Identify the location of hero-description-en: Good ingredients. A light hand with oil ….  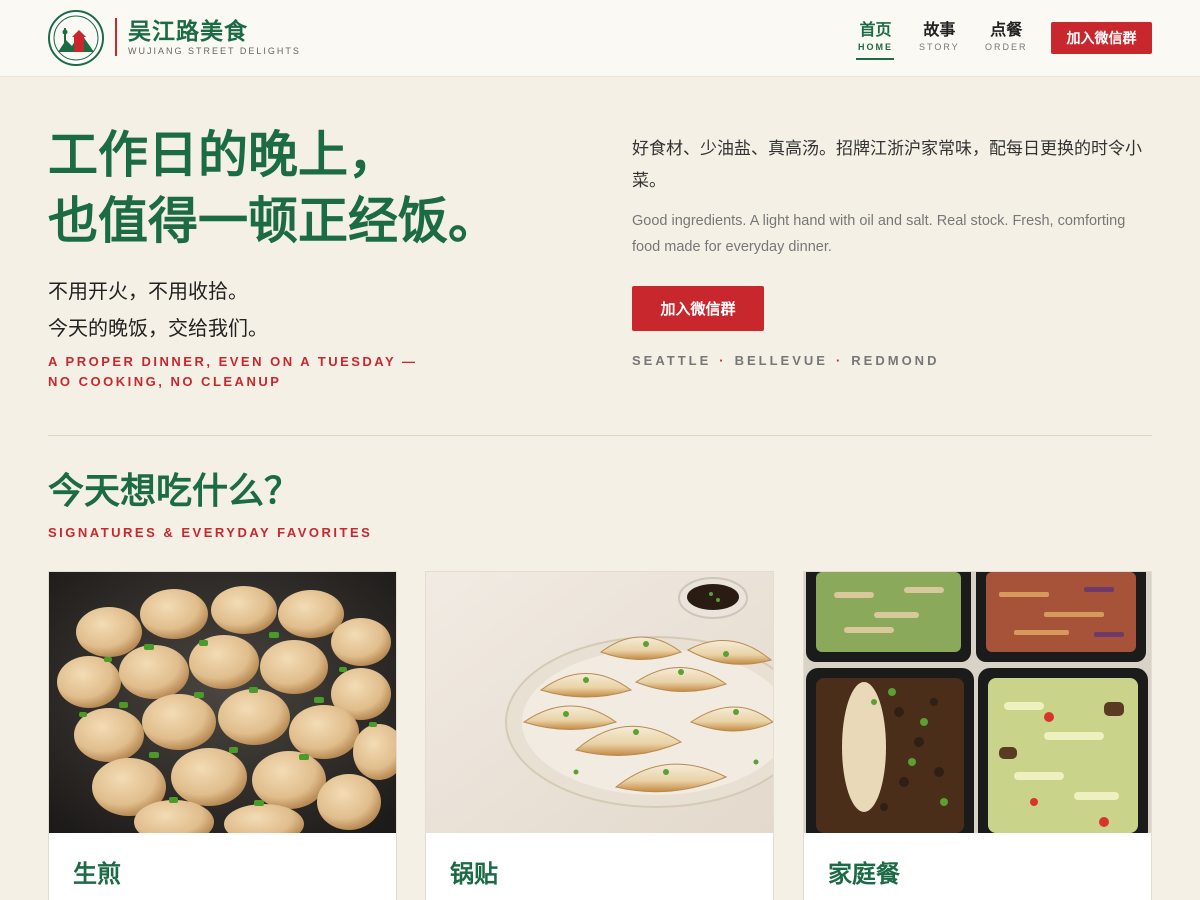
(879, 234).